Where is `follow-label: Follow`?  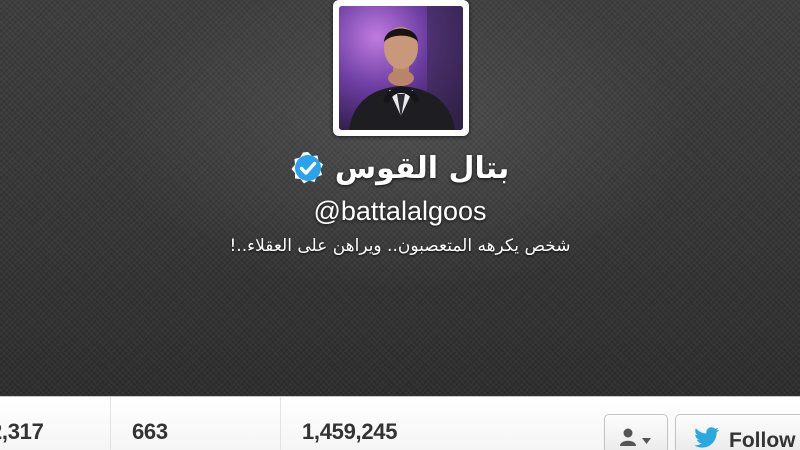
follow-label: Follow is located at coordinates (762, 439).